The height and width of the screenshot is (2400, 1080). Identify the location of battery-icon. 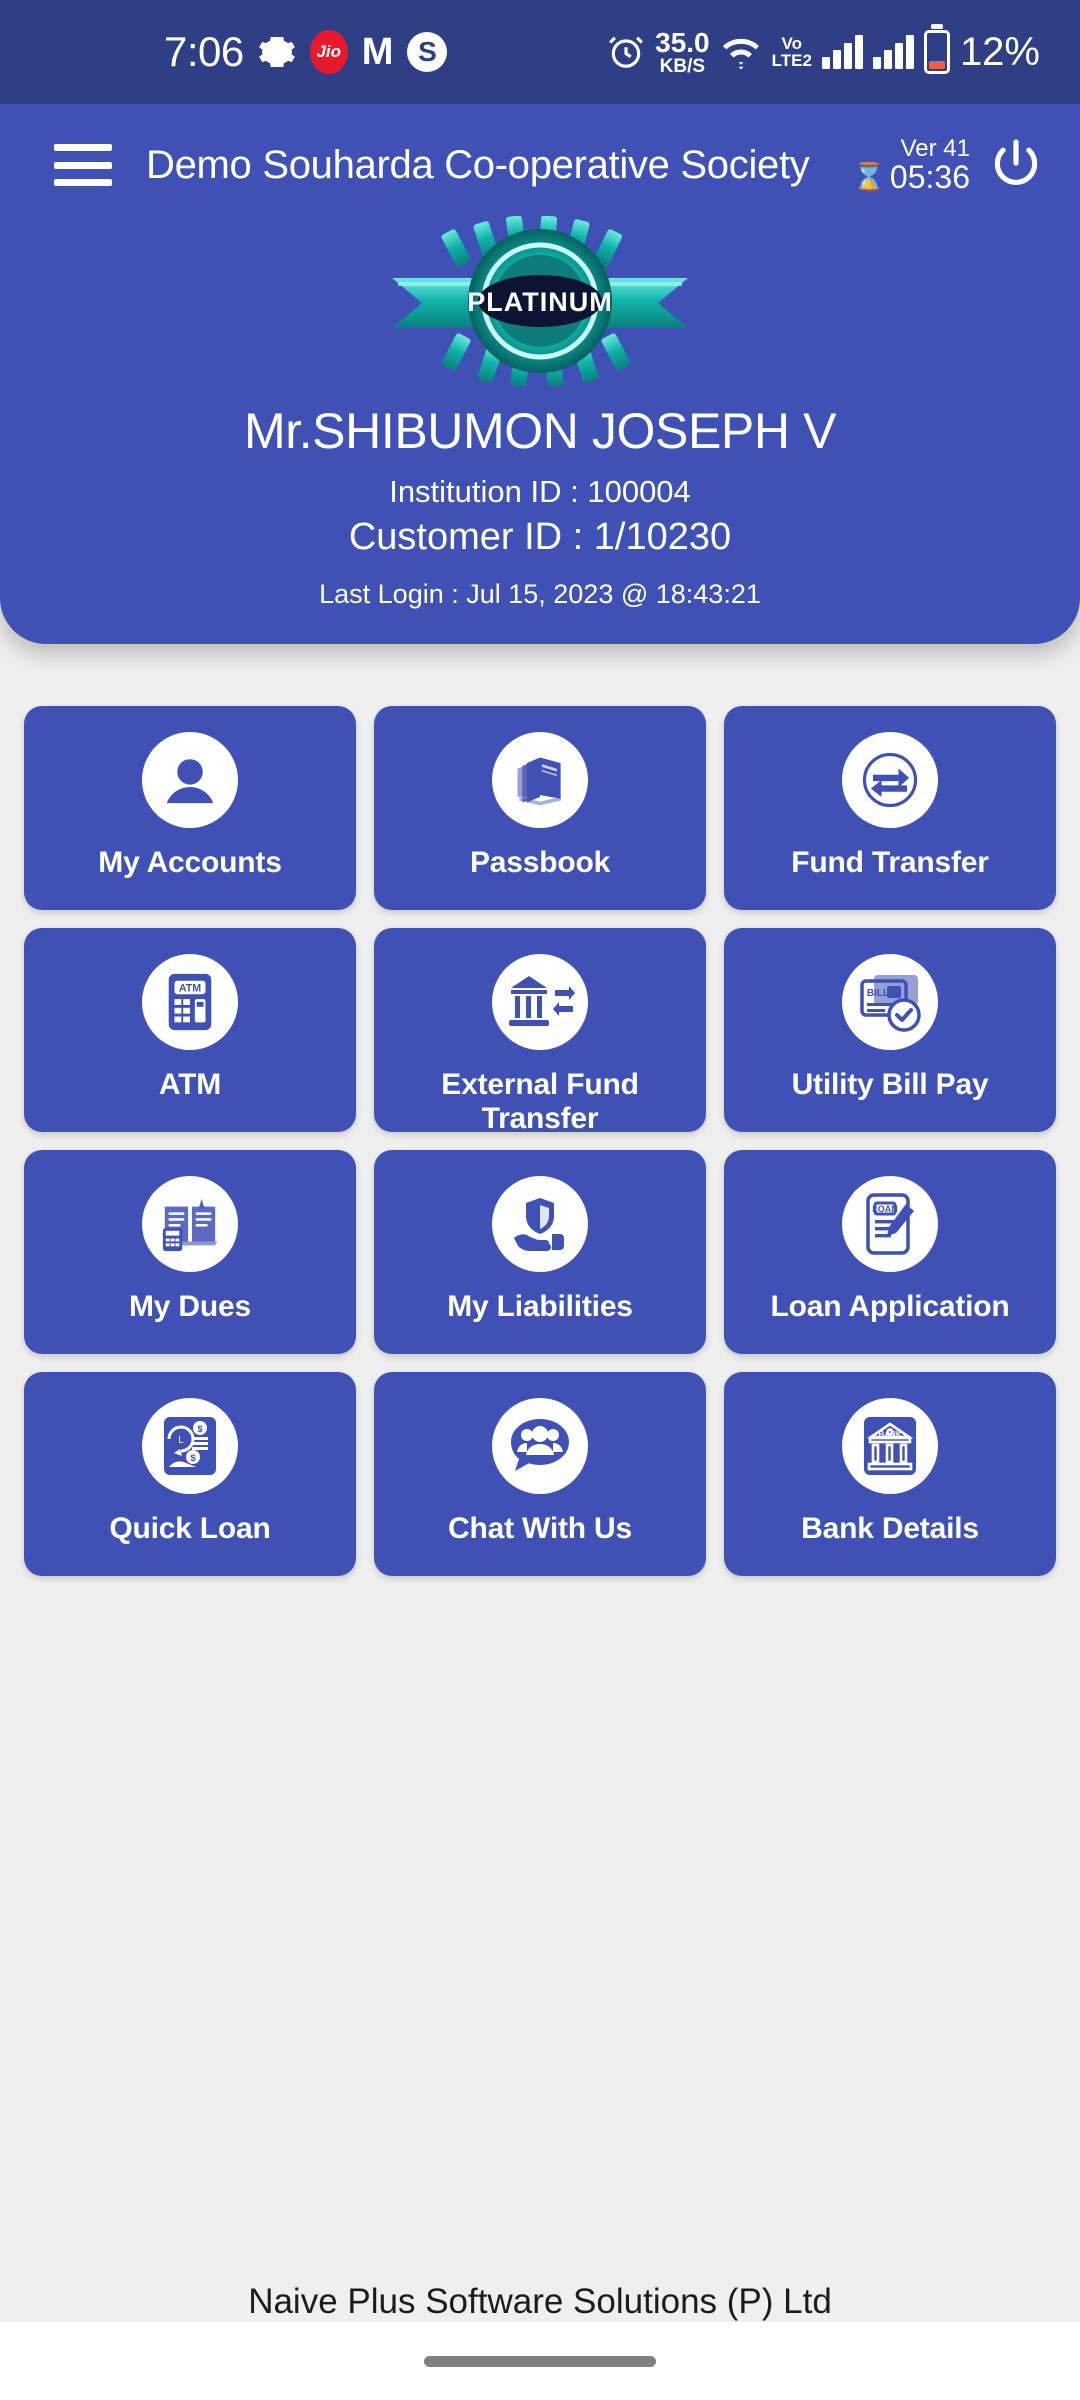
(936, 52).